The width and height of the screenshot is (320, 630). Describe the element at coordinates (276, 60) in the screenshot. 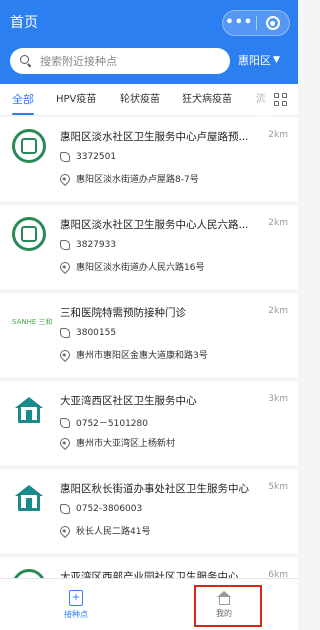

I see `caret-down-icon: ▼` at that location.